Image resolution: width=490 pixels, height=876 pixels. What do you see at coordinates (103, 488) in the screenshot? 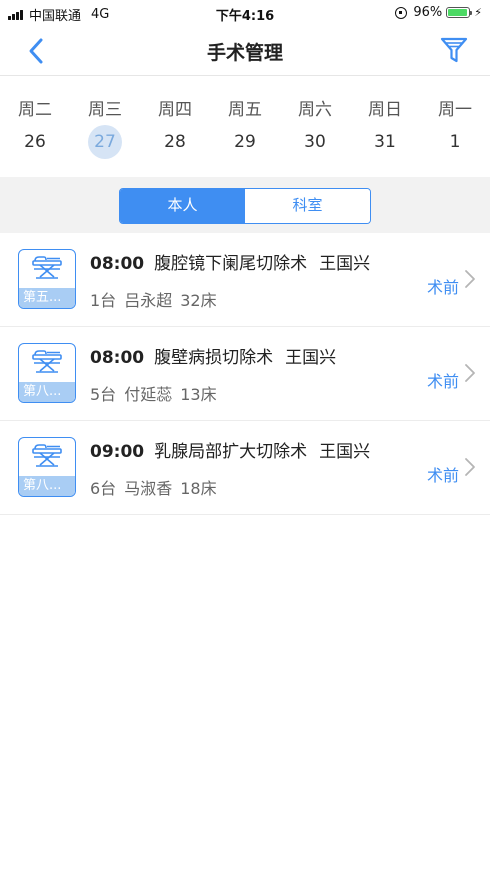
I see `table-order: 6台` at bounding box center [103, 488].